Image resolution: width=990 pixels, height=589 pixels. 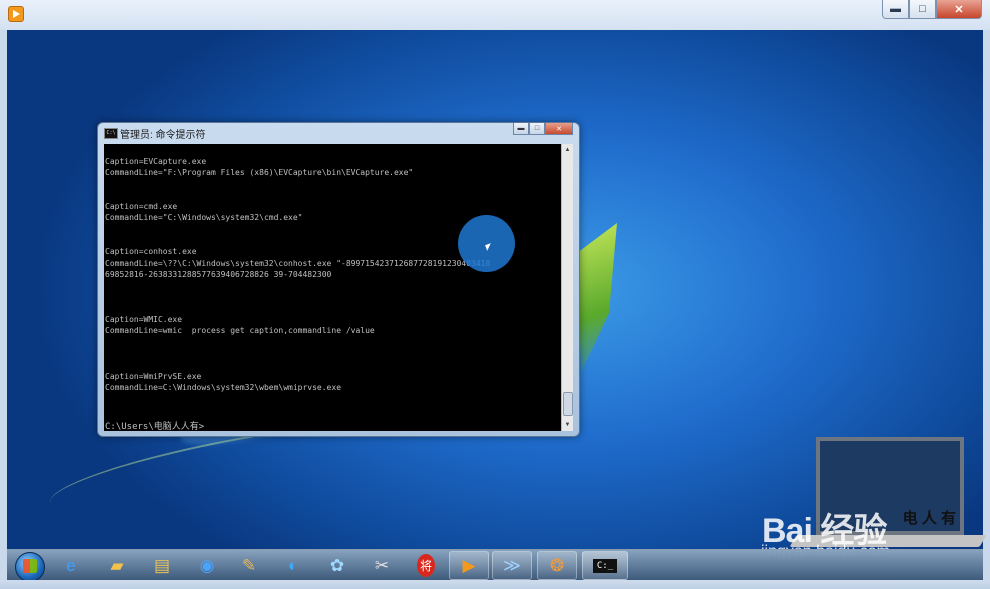 I want to click on folder-icon: ▰, so click(x=117, y=565).